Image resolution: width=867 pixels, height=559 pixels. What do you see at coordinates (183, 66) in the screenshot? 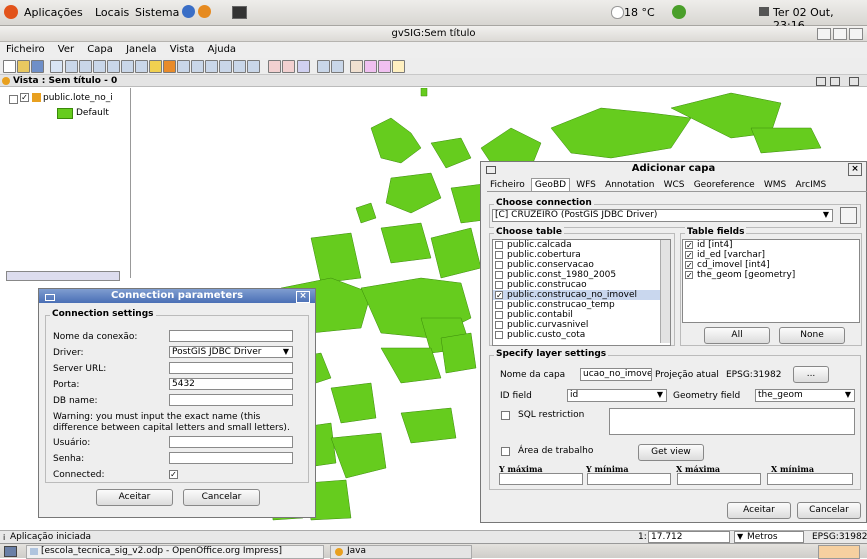
I see `measure-icon` at bounding box center [183, 66].